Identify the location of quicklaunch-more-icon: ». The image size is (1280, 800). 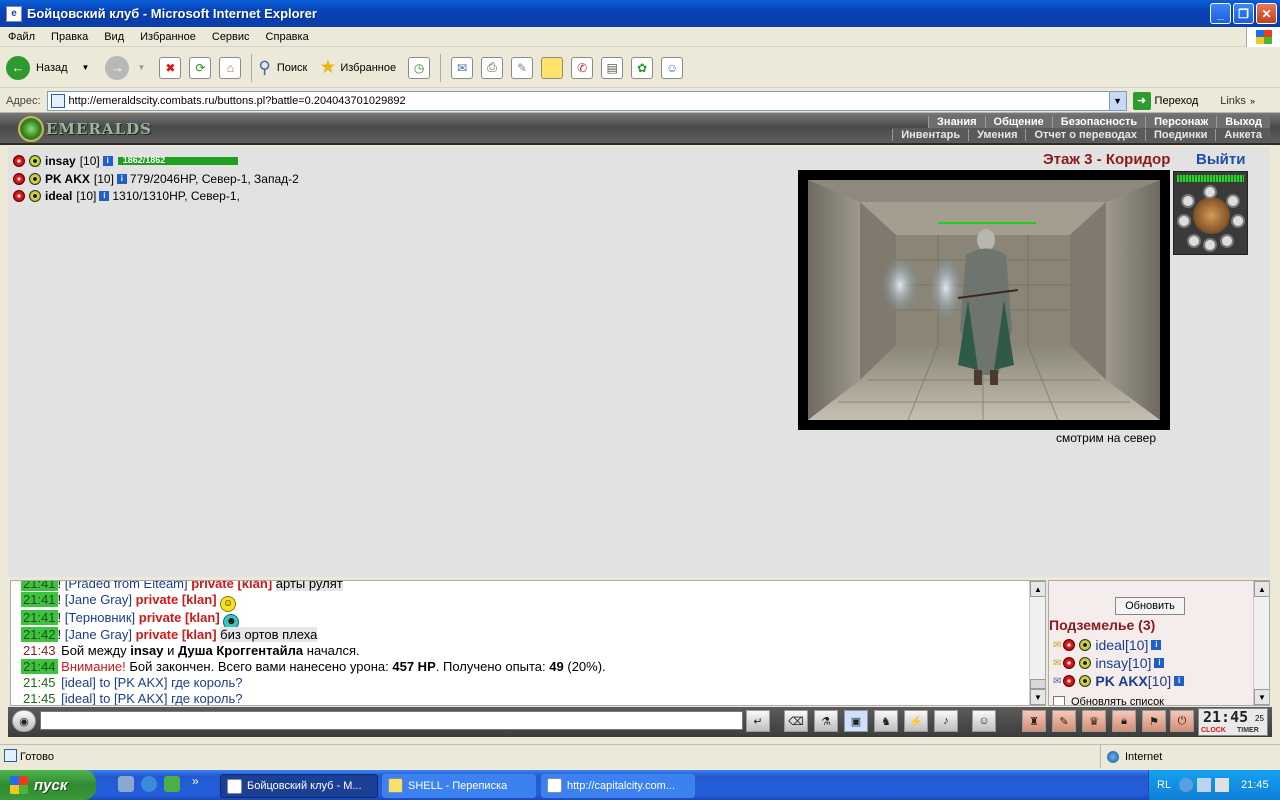
(195, 781).